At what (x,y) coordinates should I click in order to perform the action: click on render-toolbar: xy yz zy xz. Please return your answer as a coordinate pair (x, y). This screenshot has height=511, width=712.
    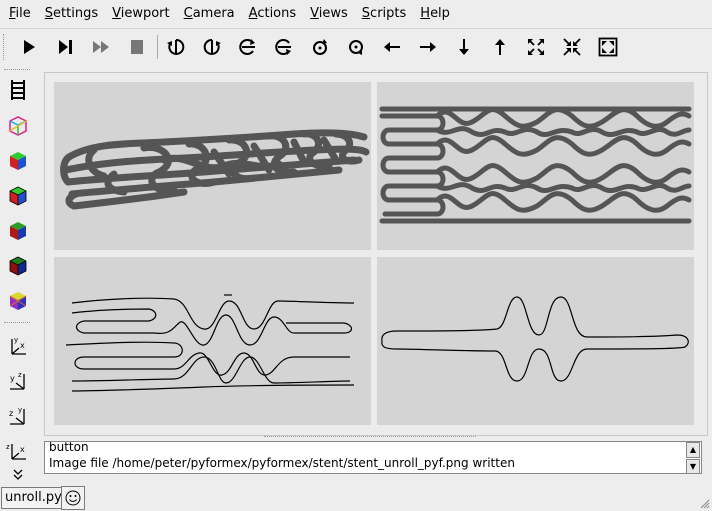
    Looking at the image, I should click on (18, 276).